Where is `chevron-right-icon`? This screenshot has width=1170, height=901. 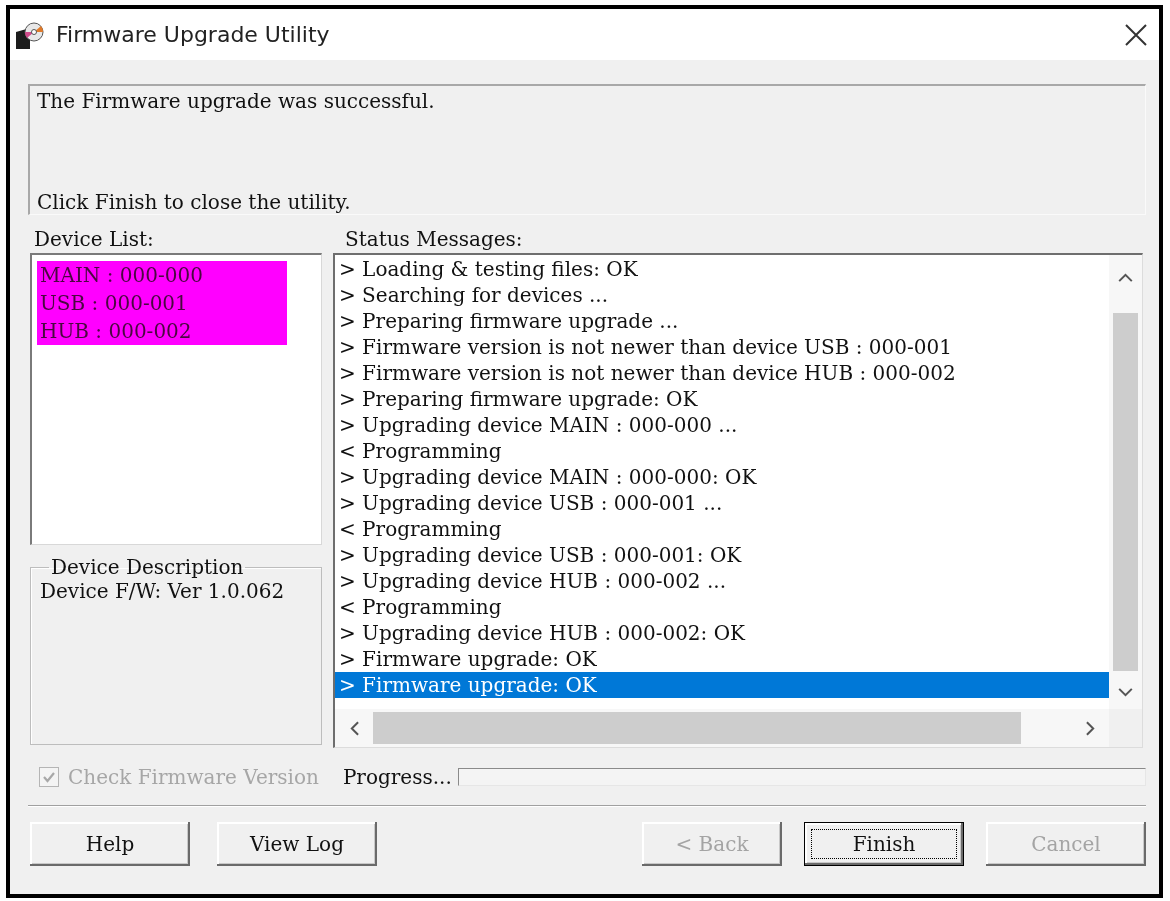 chevron-right-icon is located at coordinates (1090, 728).